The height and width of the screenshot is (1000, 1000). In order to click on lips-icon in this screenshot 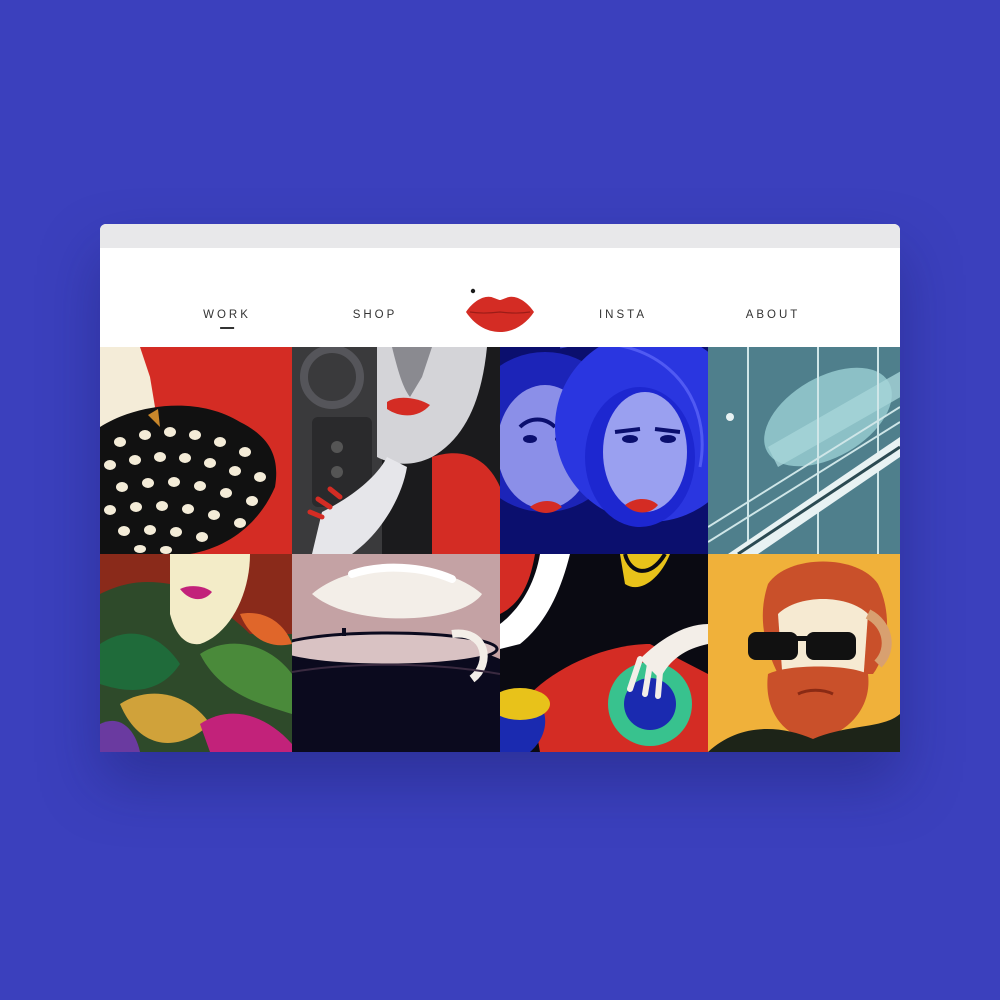, I will do `click(500, 310)`.